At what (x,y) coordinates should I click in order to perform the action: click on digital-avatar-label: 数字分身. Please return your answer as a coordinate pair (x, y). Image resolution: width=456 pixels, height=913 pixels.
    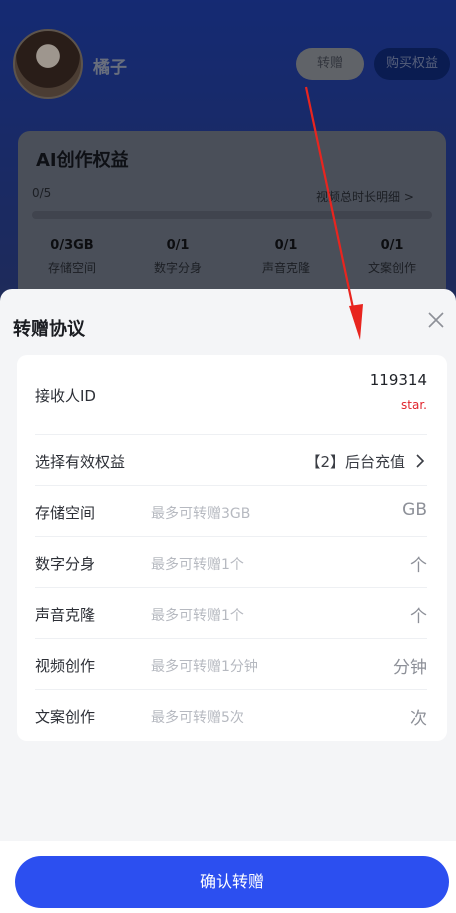
    Looking at the image, I should click on (65, 564).